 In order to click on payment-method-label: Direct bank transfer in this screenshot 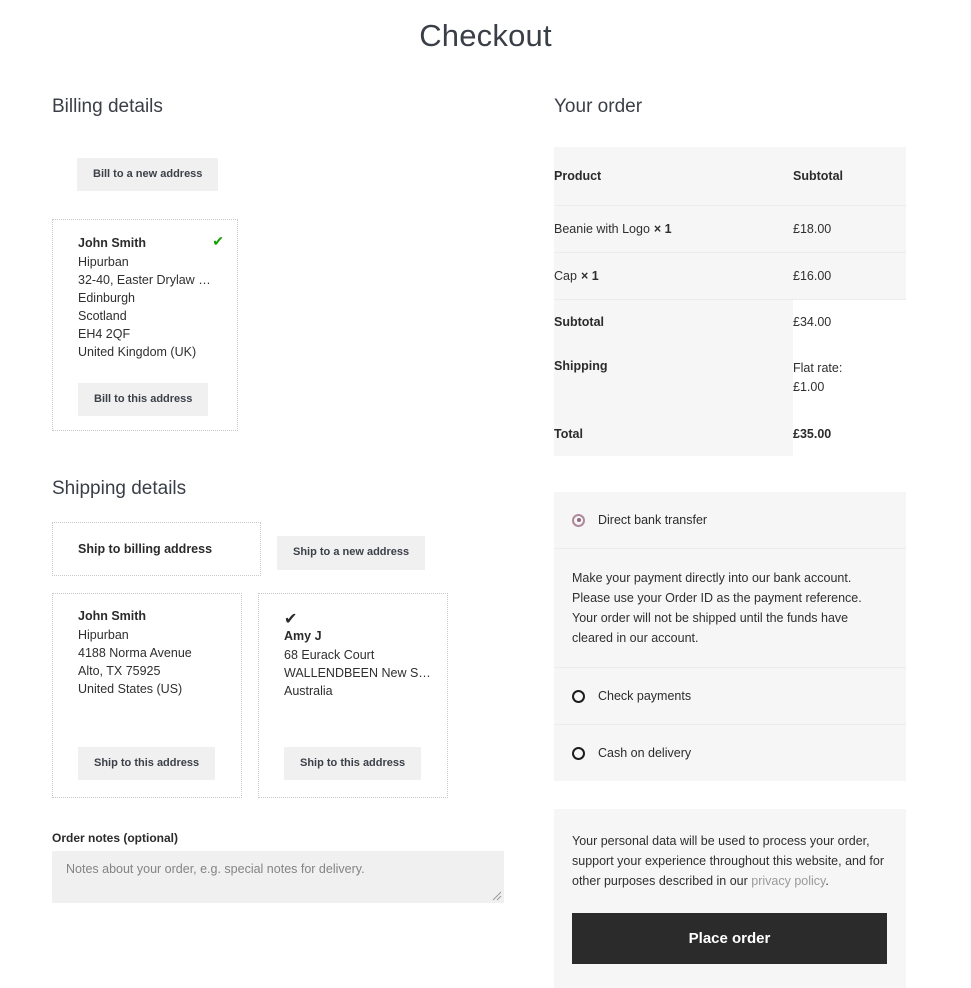, I will do `click(653, 520)`.